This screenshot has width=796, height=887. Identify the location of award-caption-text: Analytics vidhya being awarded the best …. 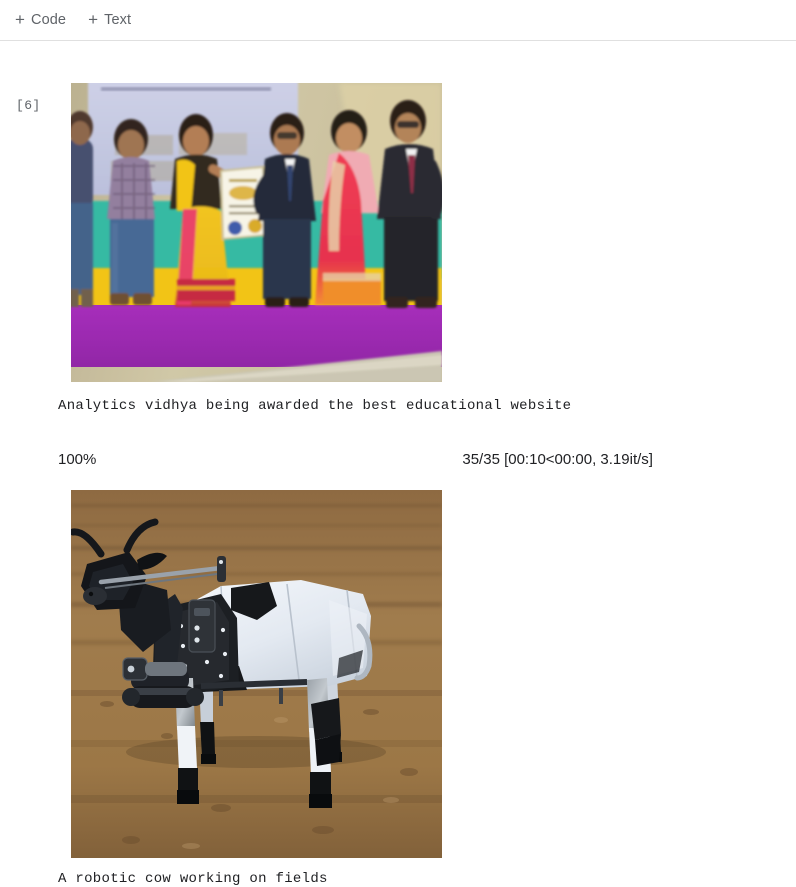
(315, 406).